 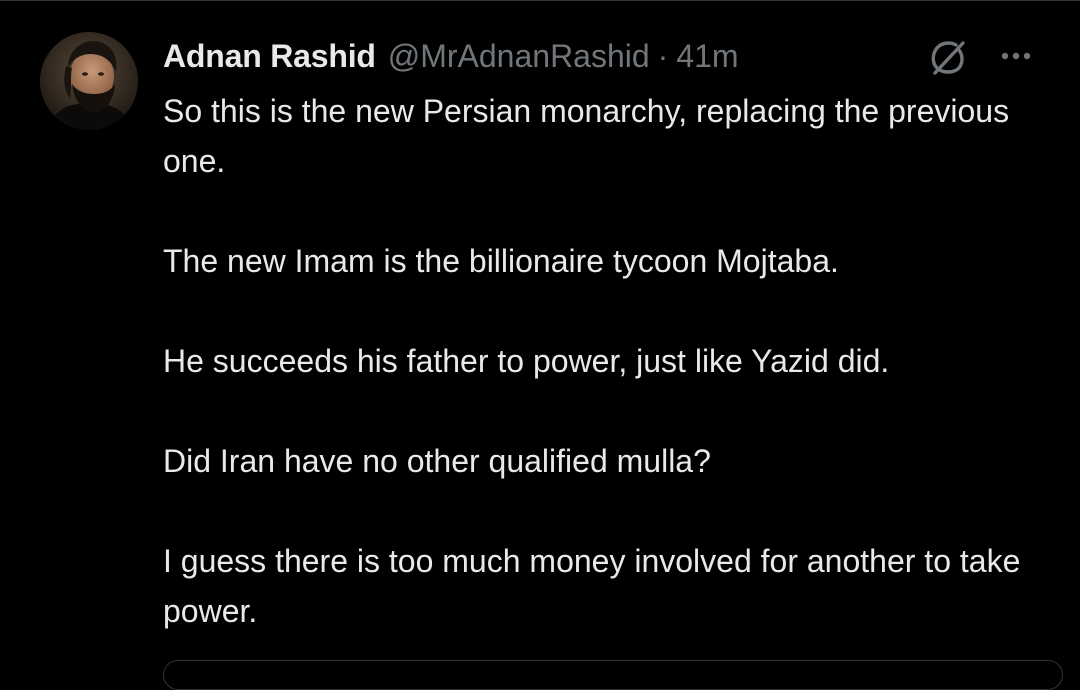 I want to click on grok-icon, so click(x=948, y=58).